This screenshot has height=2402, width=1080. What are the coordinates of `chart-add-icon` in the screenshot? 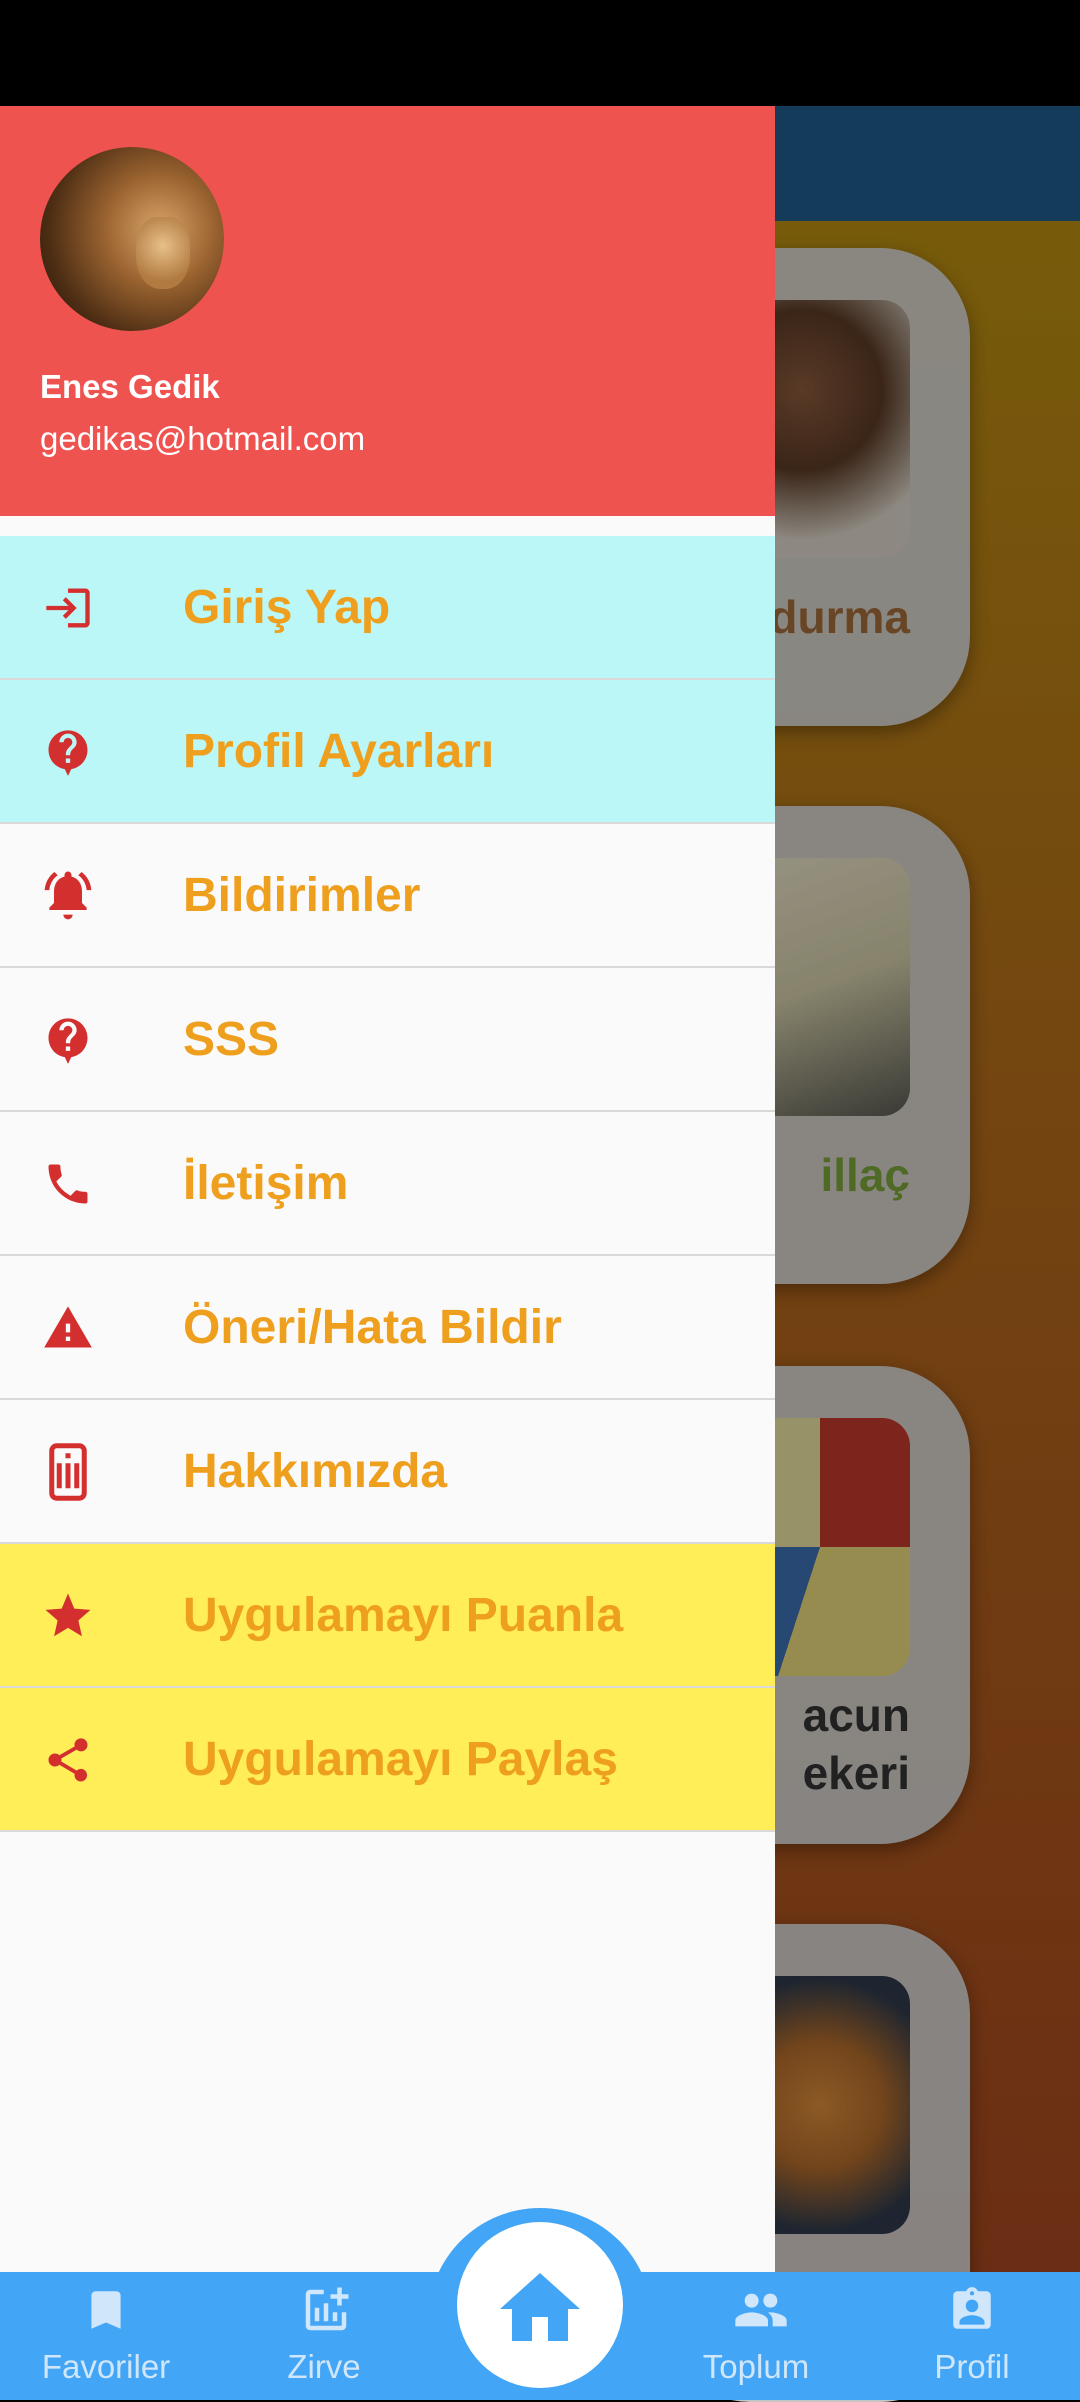 It's located at (324, 2310).